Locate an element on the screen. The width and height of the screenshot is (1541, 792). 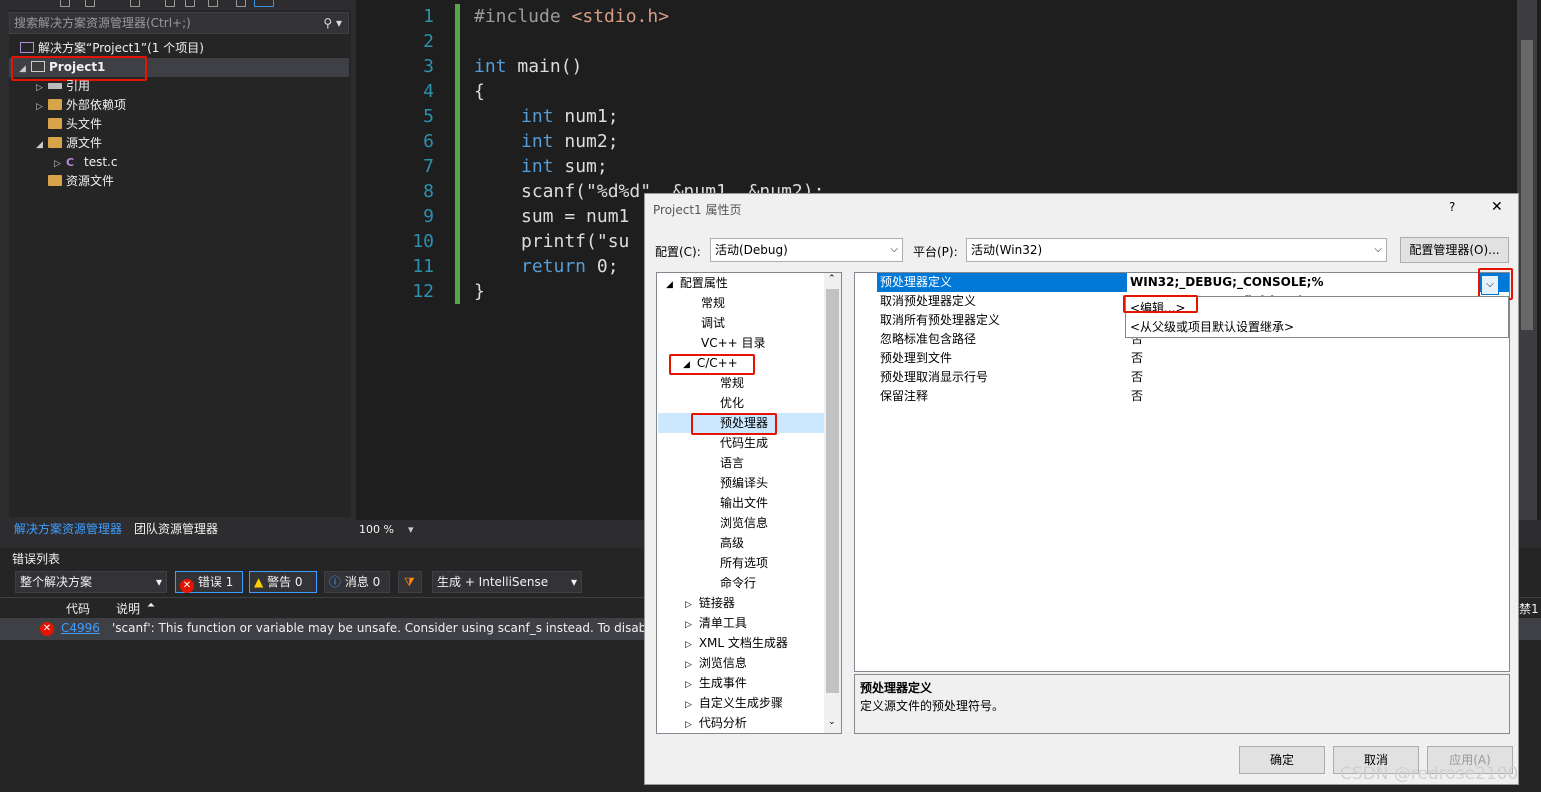
errors-filter-button: ✕ 错误 1 is located at coordinates (209, 582).